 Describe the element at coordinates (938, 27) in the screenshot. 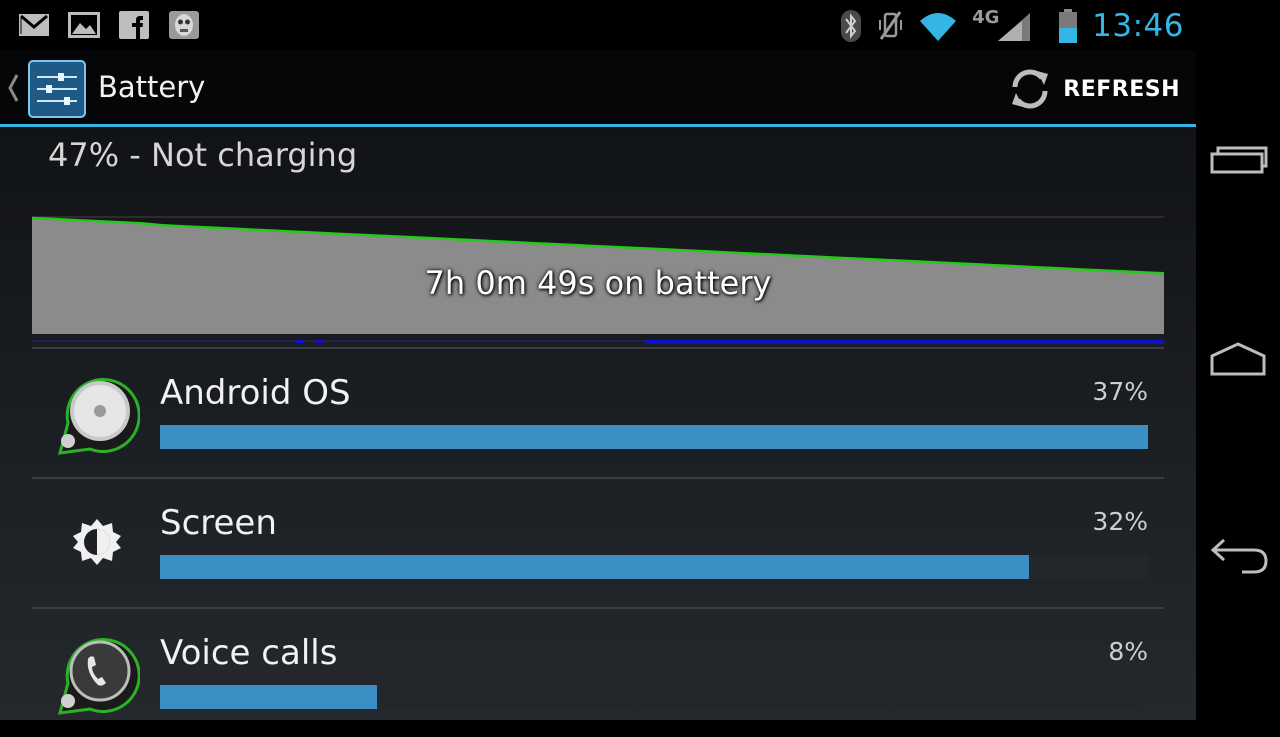

I see `wifi-icon` at that location.